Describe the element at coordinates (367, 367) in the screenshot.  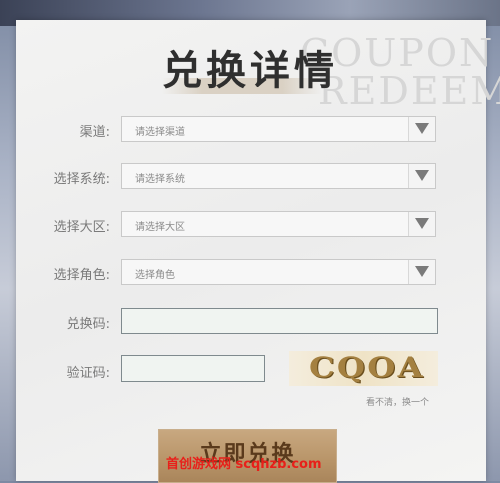
I see `captcha-text: CQOA` at that location.